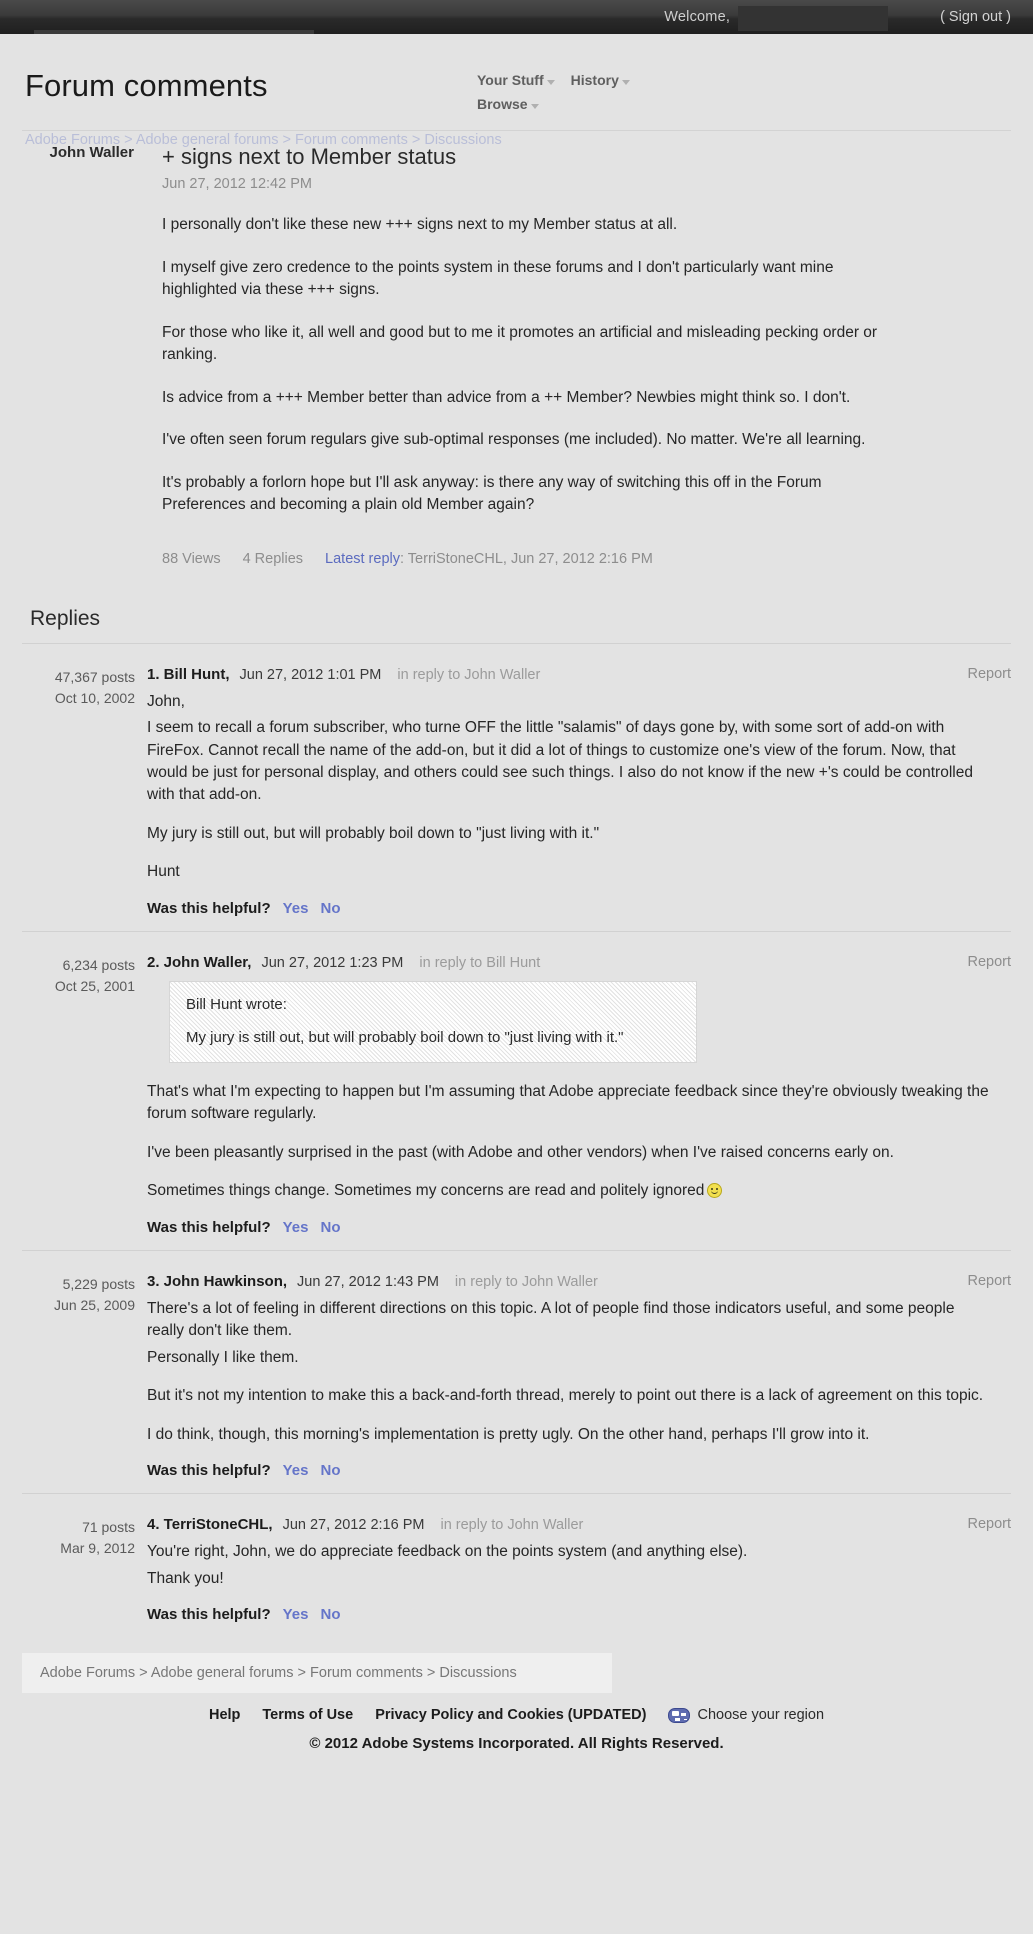 Image resolution: width=1033 pixels, height=1934 pixels. Describe the element at coordinates (94, 985) in the screenshot. I see `member-since: Oct 25, 2001` at that location.